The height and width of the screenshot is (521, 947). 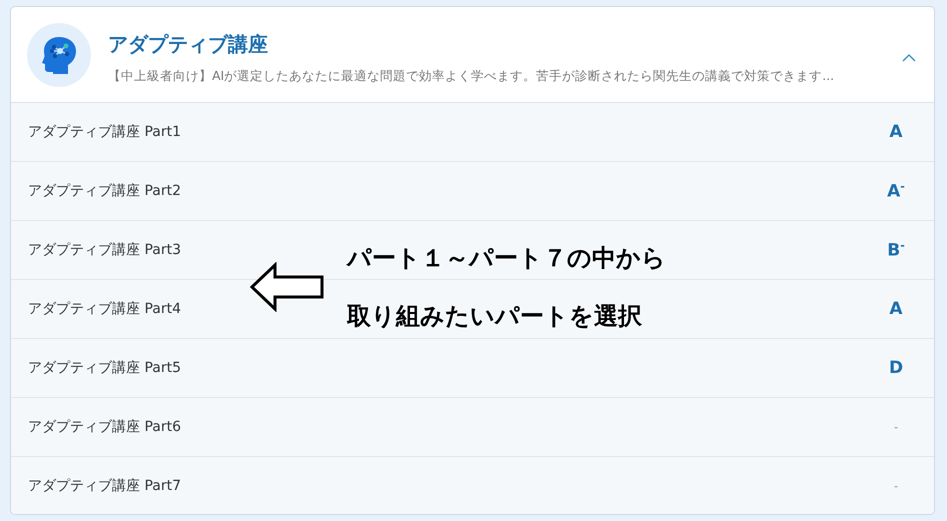 I want to click on grade-label: D, so click(x=896, y=368).